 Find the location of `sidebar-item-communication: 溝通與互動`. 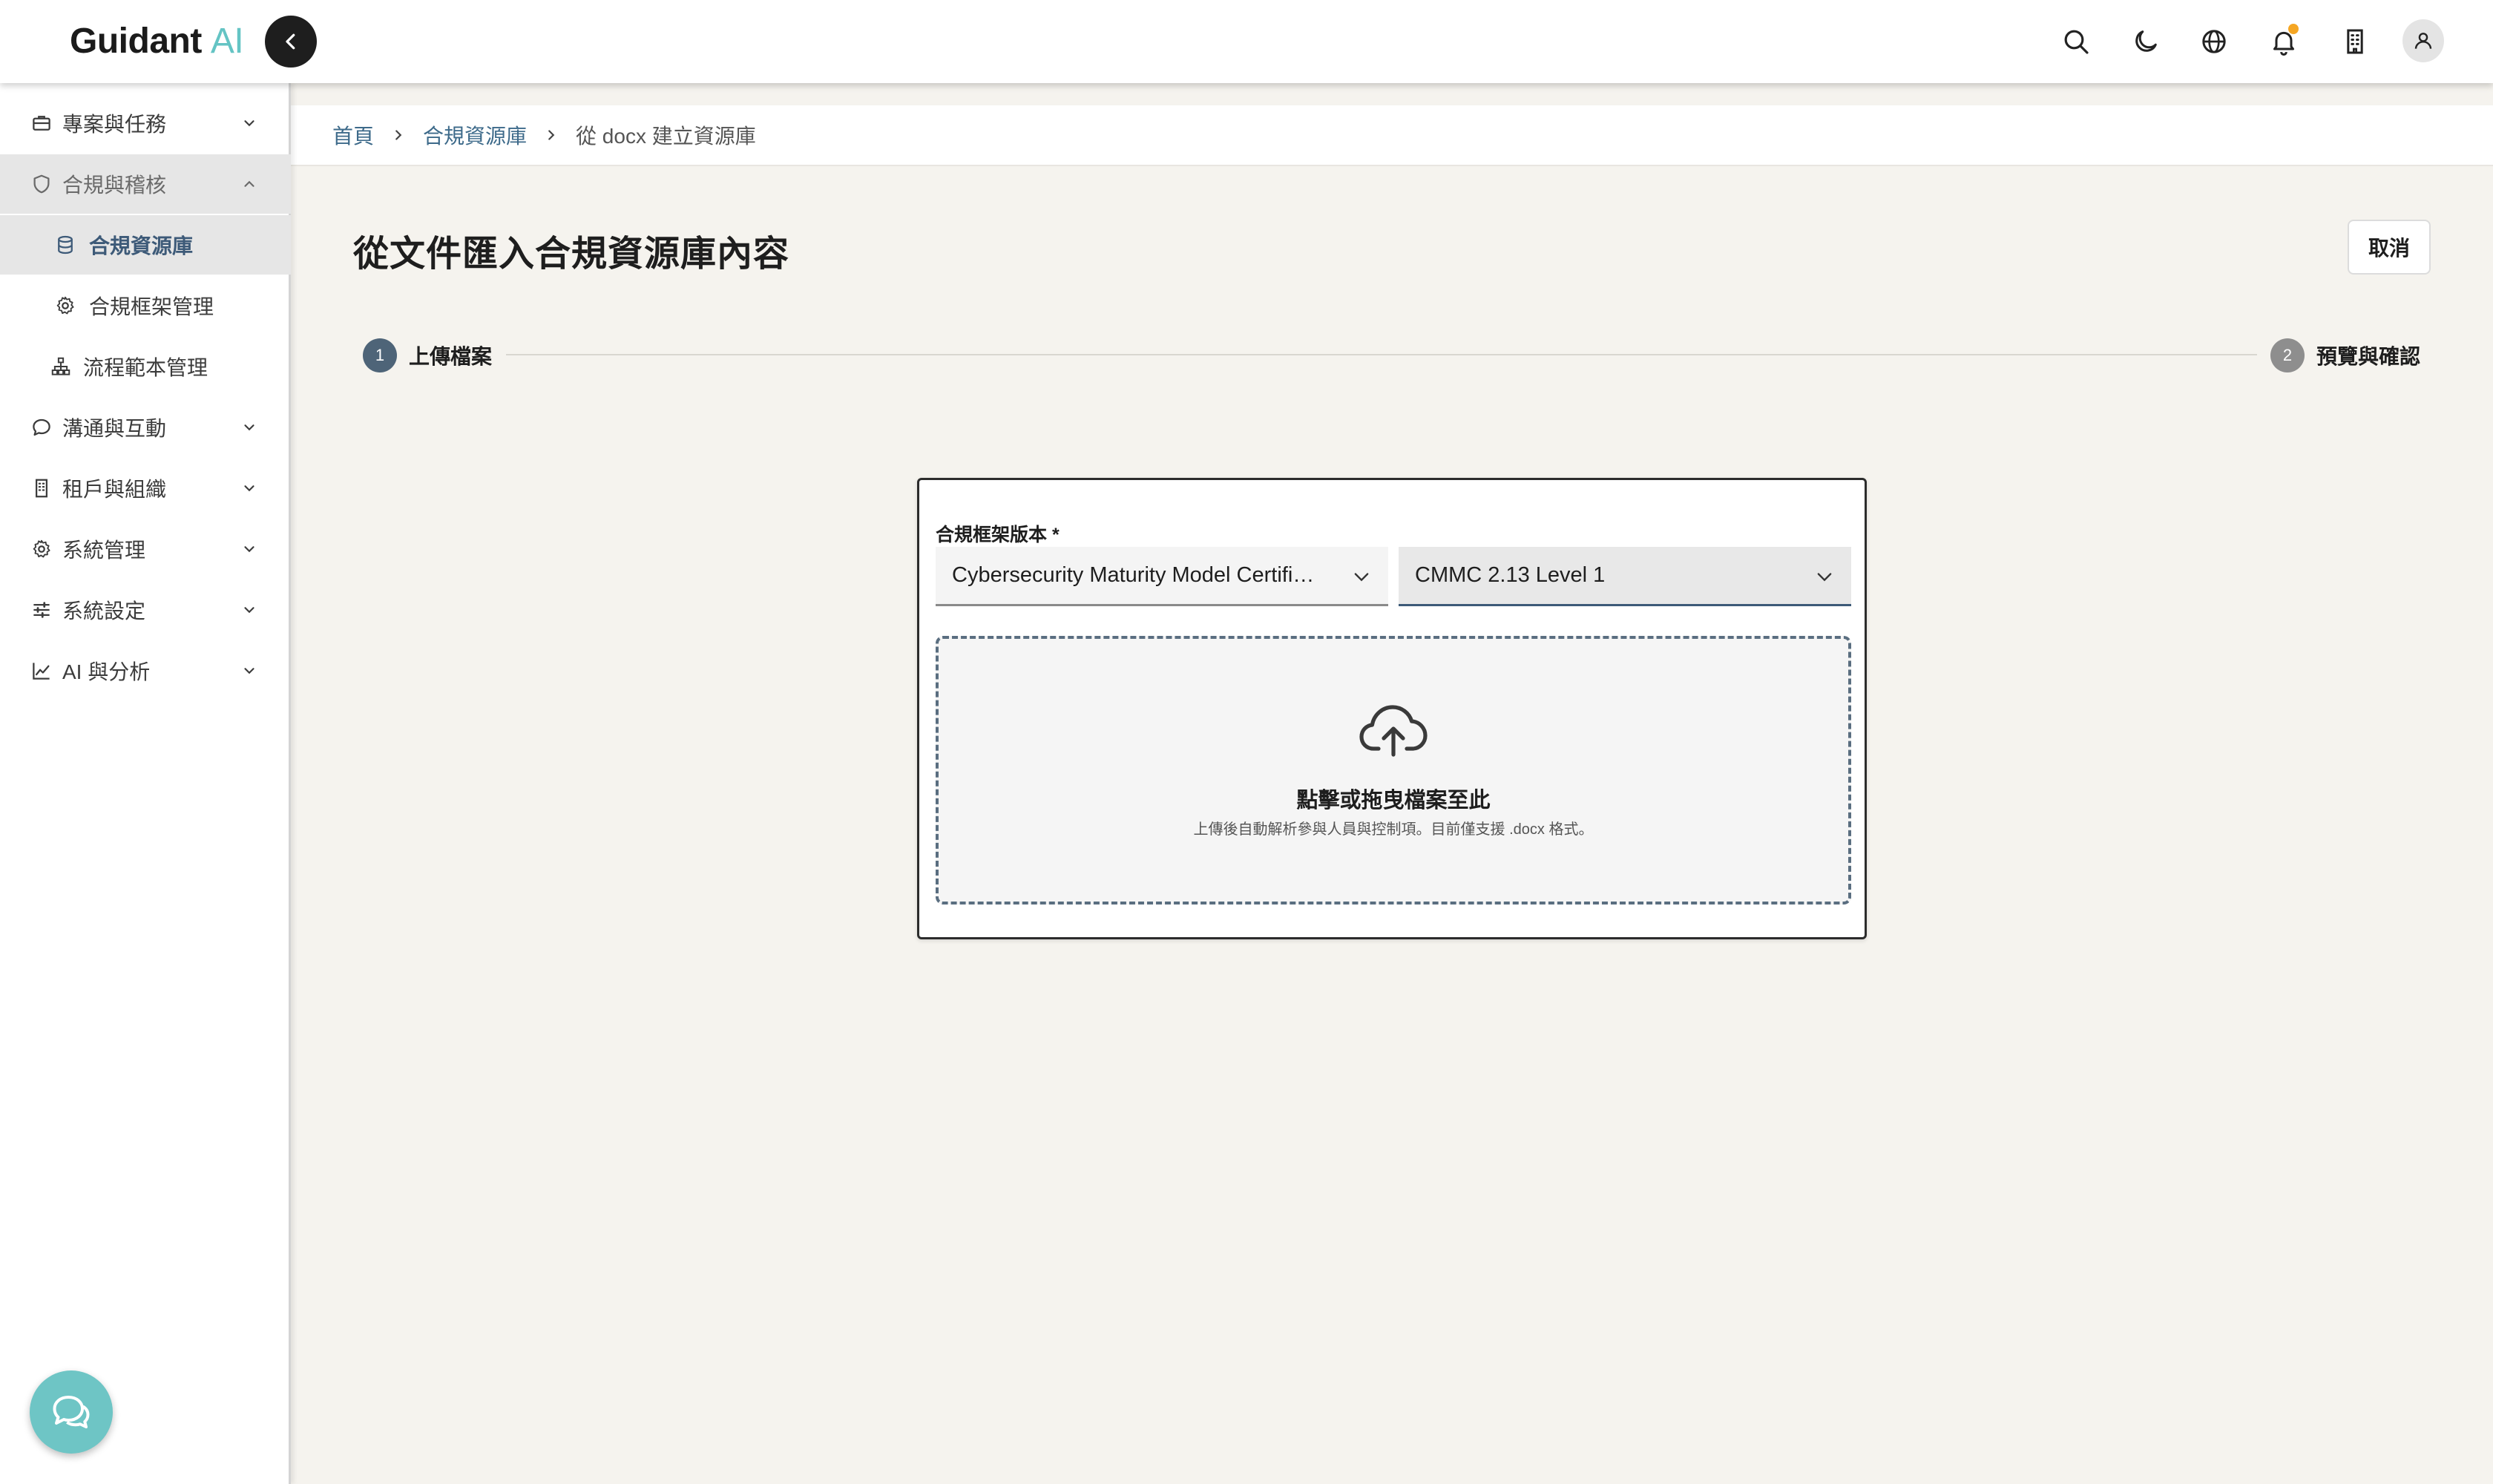

sidebar-item-communication: 溝通與互動 is located at coordinates (145, 427).